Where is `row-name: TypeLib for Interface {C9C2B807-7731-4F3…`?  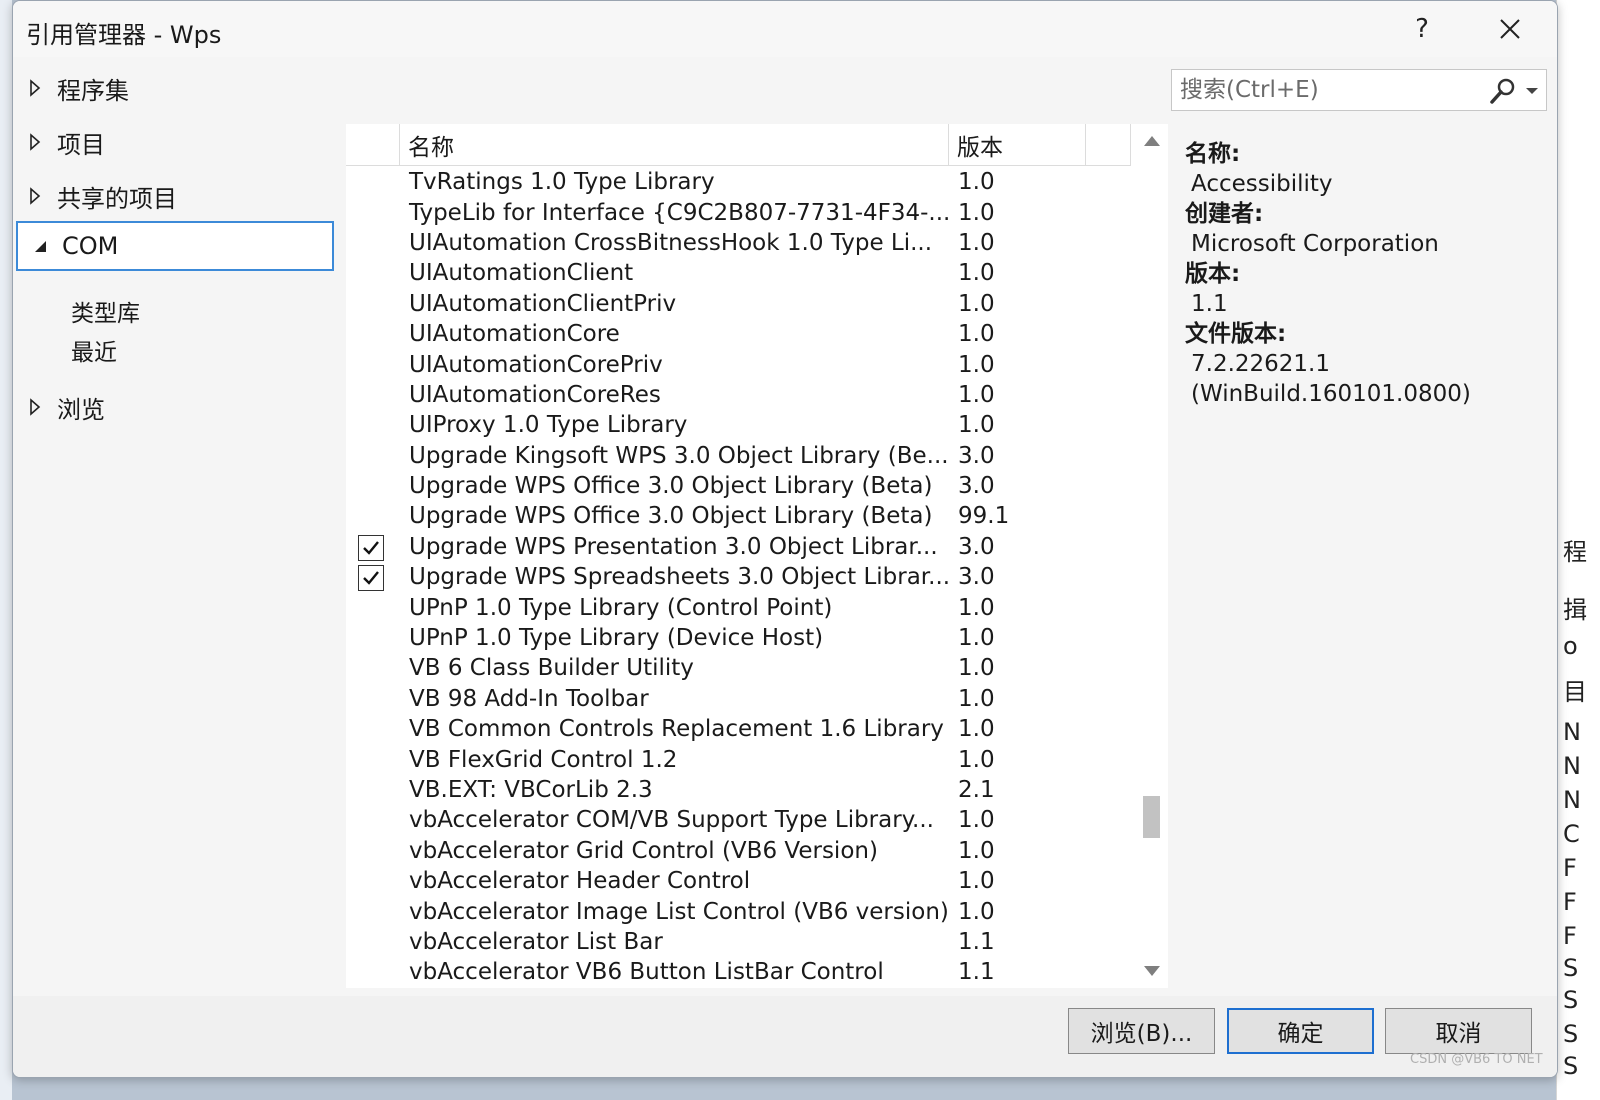 row-name: TypeLib for Interface {C9C2B807-7731-4F3… is located at coordinates (680, 212).